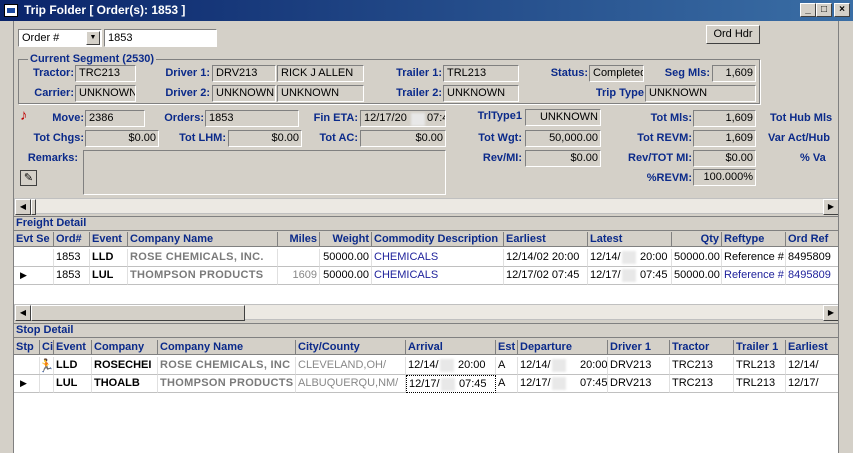  Describe the element at coordinates (808, 10) in the screenshot. I see `minimize-button: _` at that location.